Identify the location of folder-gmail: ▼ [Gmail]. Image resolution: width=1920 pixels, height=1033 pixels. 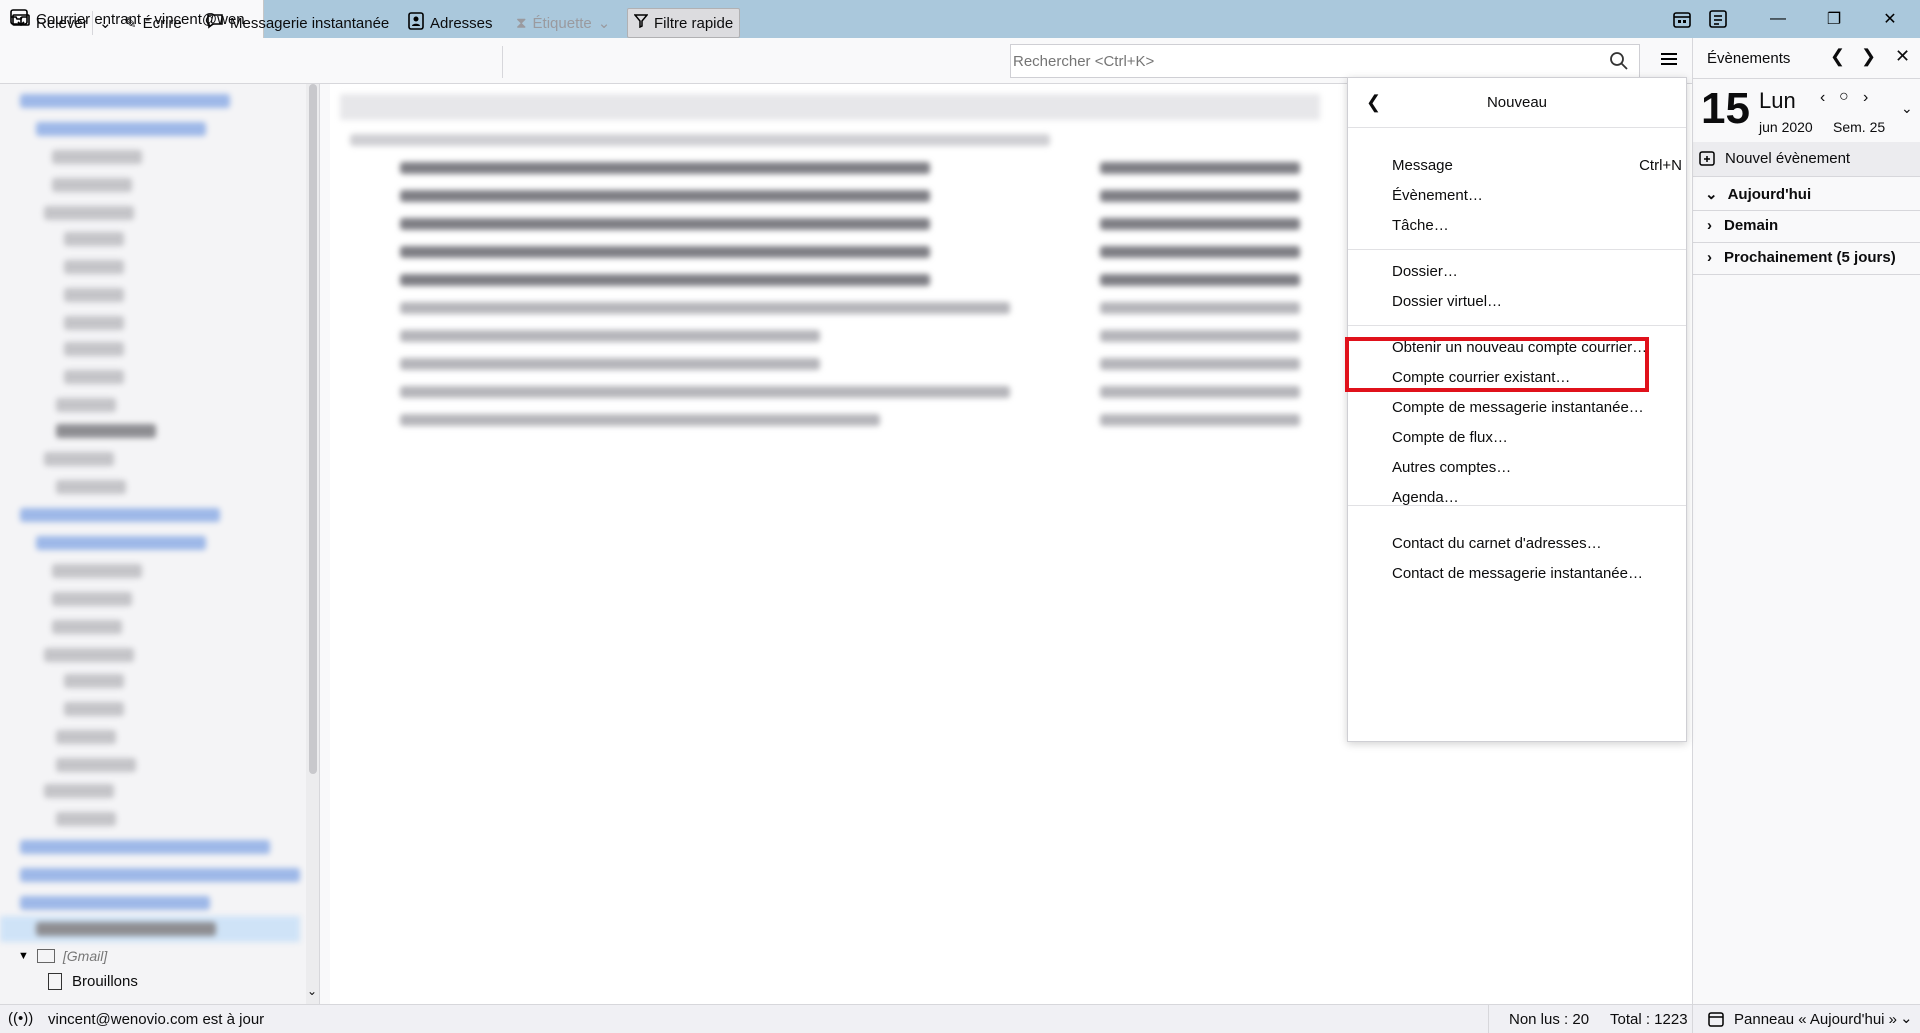
(62, 956).